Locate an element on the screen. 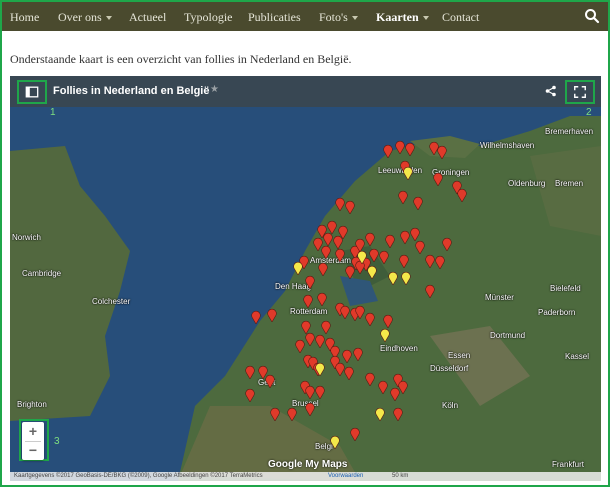  map-legend-toggle-button is located at coordinates (32, 92).